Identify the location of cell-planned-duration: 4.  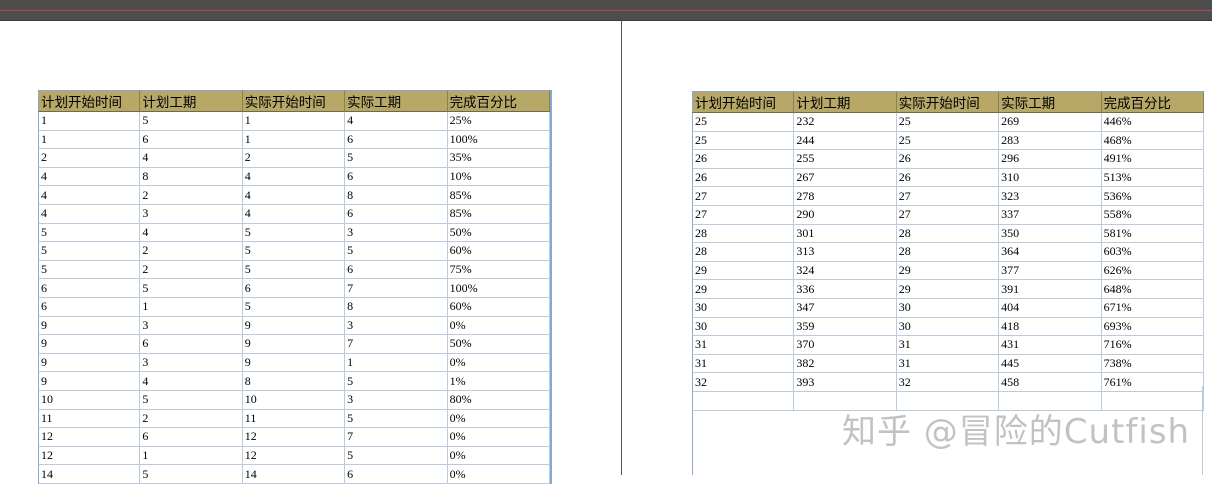
(191, 233).